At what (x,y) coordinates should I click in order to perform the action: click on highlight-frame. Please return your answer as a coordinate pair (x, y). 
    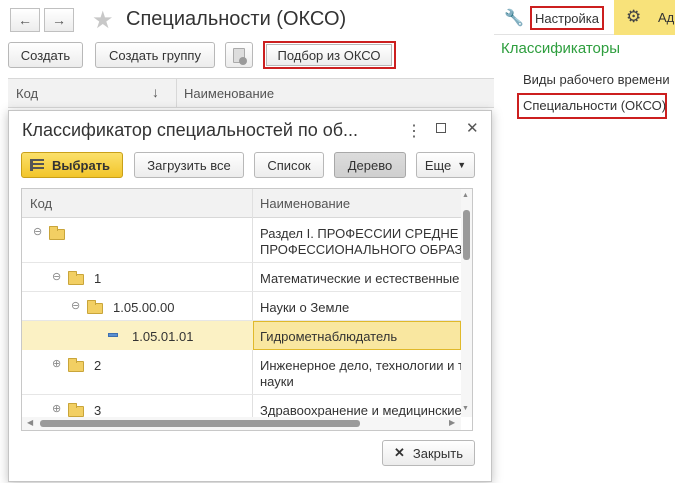
    Looking at the image, I should click on (329, 55).